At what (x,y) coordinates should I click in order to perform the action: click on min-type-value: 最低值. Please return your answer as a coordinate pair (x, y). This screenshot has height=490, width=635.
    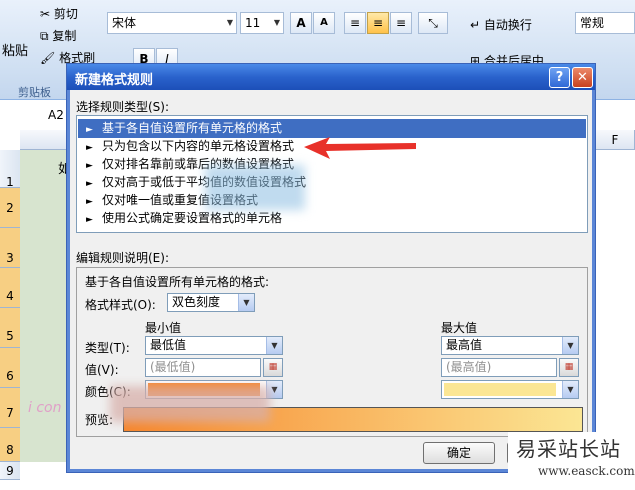
    Looking at the image, I should click on (168, 345).